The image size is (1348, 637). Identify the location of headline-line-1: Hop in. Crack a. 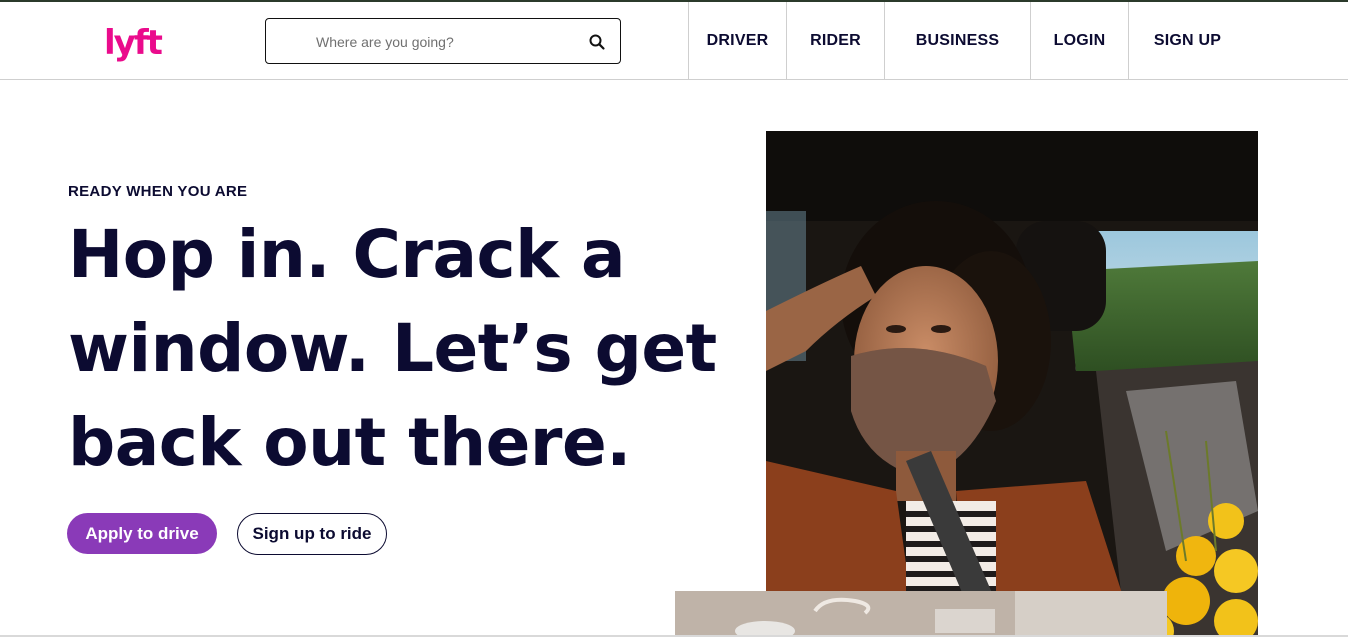
(347, 254).